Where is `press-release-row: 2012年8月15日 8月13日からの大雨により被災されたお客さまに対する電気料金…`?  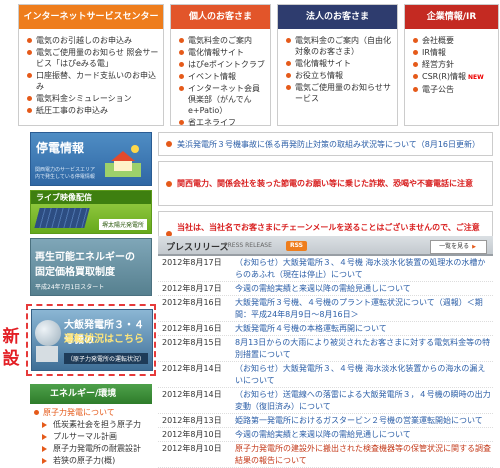 press-release-row: 2012年8月15日 8月13日からの大雨により被災されたお客さまに対する電気料金… is located at coordinates (325, 349).